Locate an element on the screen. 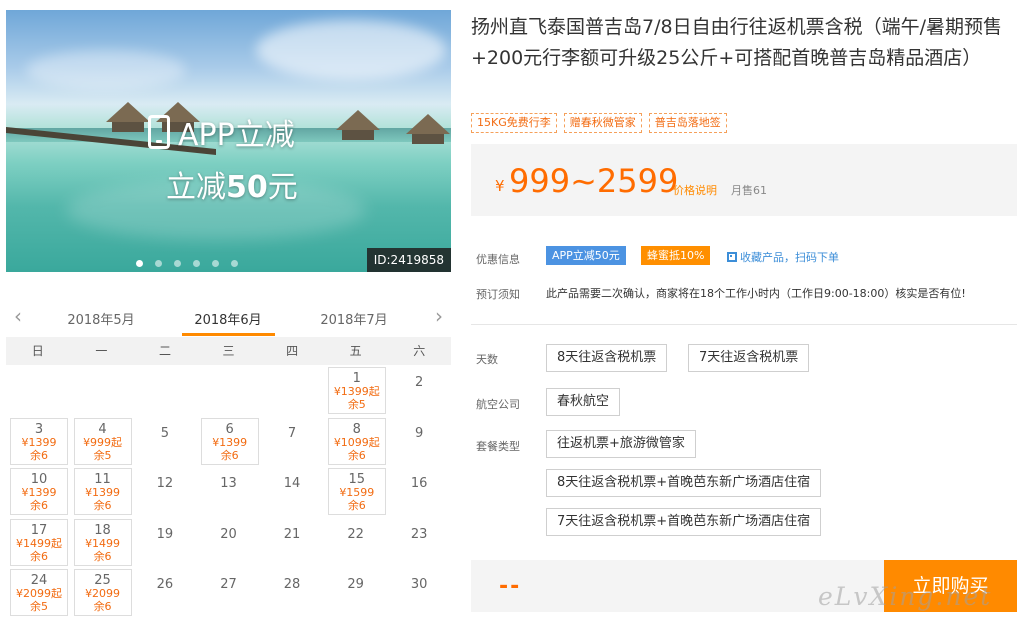  month-tab-current: 2018年6月 is located at coordinates (228, 318).